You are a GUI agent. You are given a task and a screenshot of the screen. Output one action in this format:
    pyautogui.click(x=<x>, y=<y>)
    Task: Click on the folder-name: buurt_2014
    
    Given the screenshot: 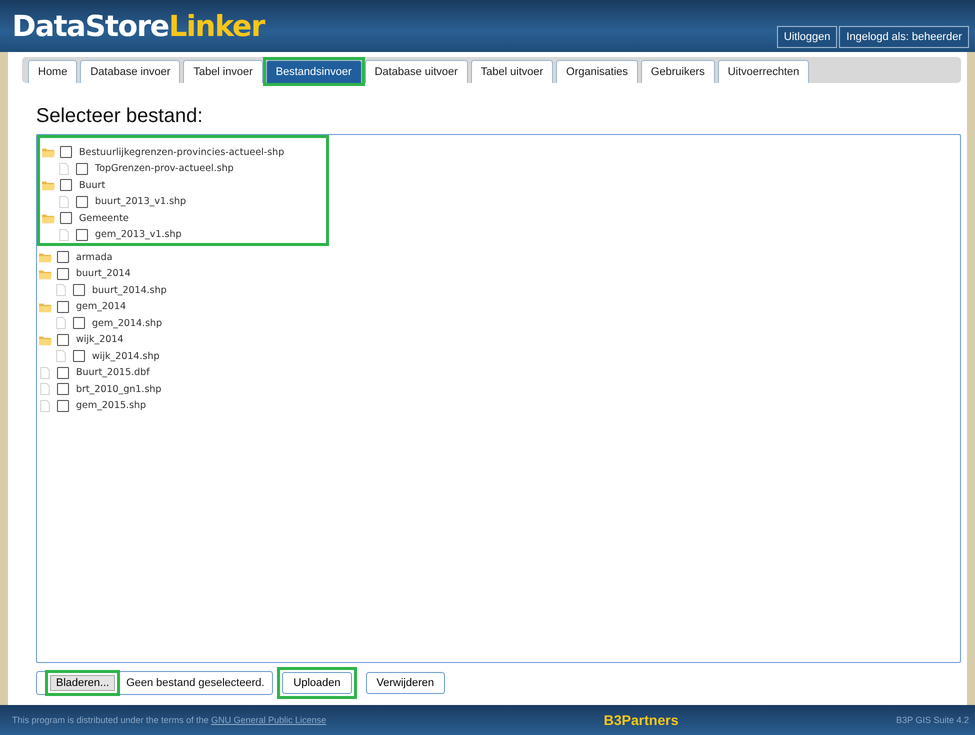 What is the action you would take?
    pyautogui.click(x=103, y=274)
    